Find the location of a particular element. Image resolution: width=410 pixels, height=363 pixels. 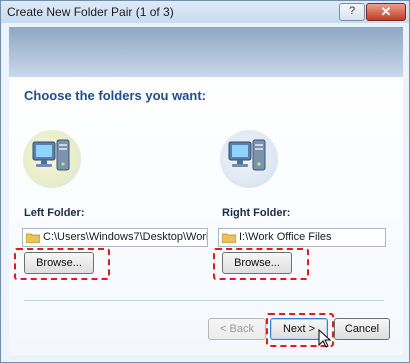

title-bar: Create New Folder Pair (1 of 3) ? ✕ is located at coordinates (205, 12).